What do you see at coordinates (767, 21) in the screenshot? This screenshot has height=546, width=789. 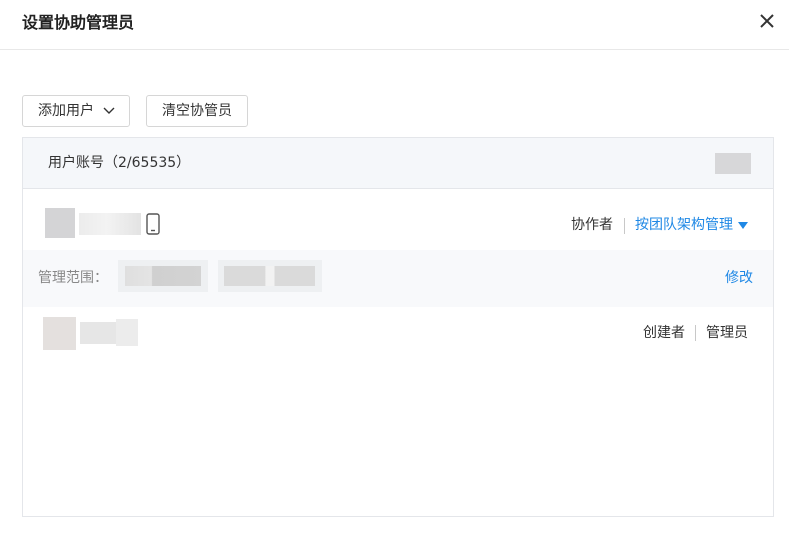 I see `close-icon` at bounding box center [767, 21].